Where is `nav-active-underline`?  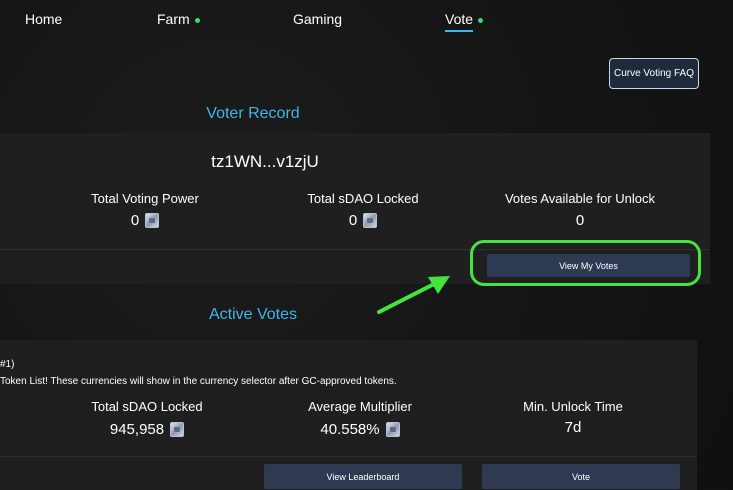
nav-active-underline is located at coordinates (459, 31).